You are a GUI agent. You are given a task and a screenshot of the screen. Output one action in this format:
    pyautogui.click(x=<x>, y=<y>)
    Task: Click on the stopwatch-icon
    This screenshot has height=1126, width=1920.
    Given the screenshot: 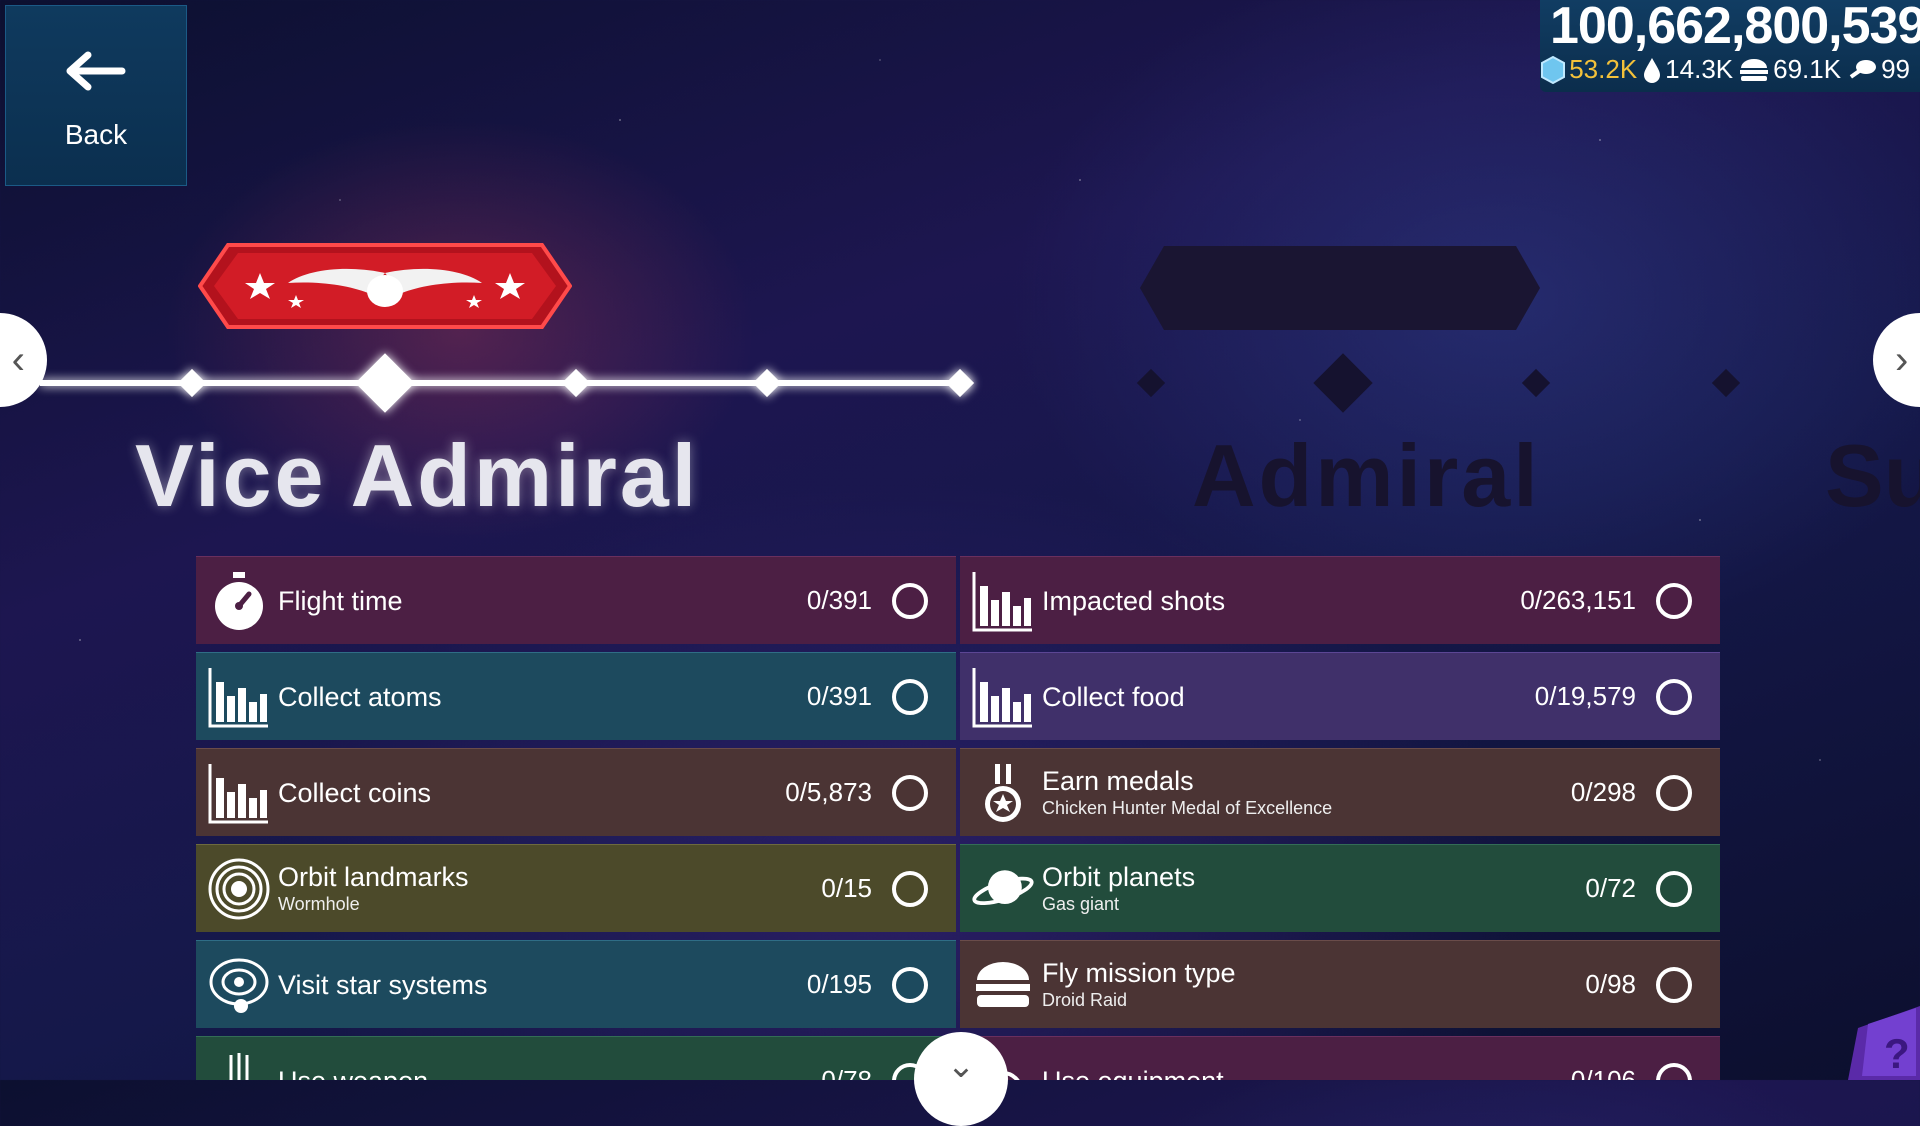 What is the action you would take?
    pyautogui.click(x=239, y=601)
    